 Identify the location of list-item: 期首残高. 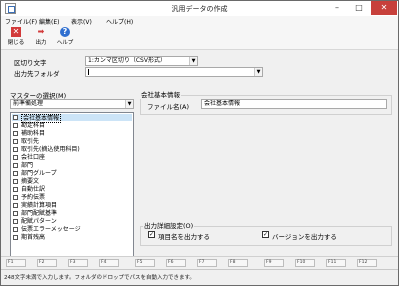
(72, 237).